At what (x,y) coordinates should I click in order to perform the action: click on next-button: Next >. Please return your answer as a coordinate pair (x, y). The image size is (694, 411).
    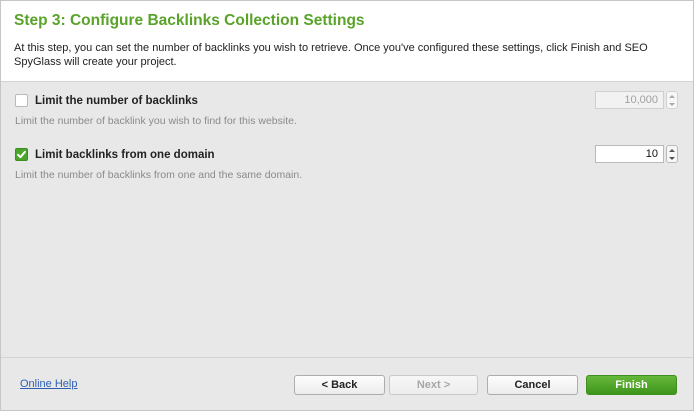
    Looking at the image, I should click on (433, 385).